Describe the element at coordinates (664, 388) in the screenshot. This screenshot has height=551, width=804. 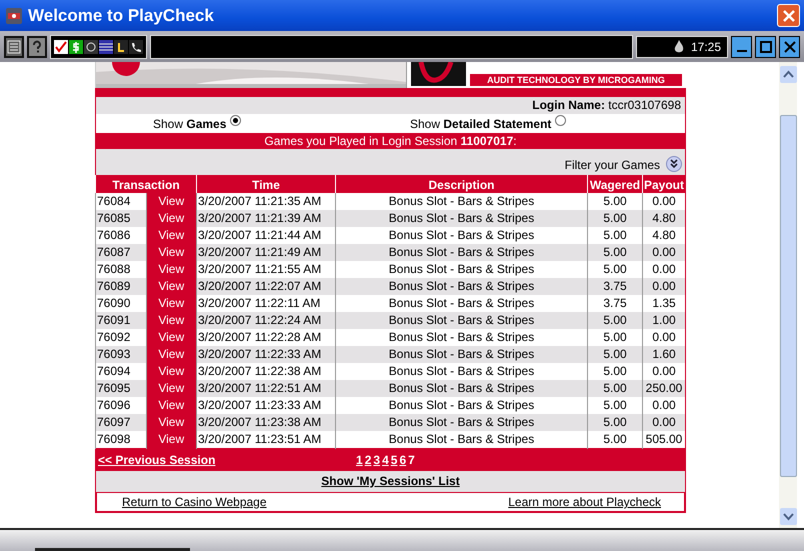
I see `table-cell: 250.00` at that location.